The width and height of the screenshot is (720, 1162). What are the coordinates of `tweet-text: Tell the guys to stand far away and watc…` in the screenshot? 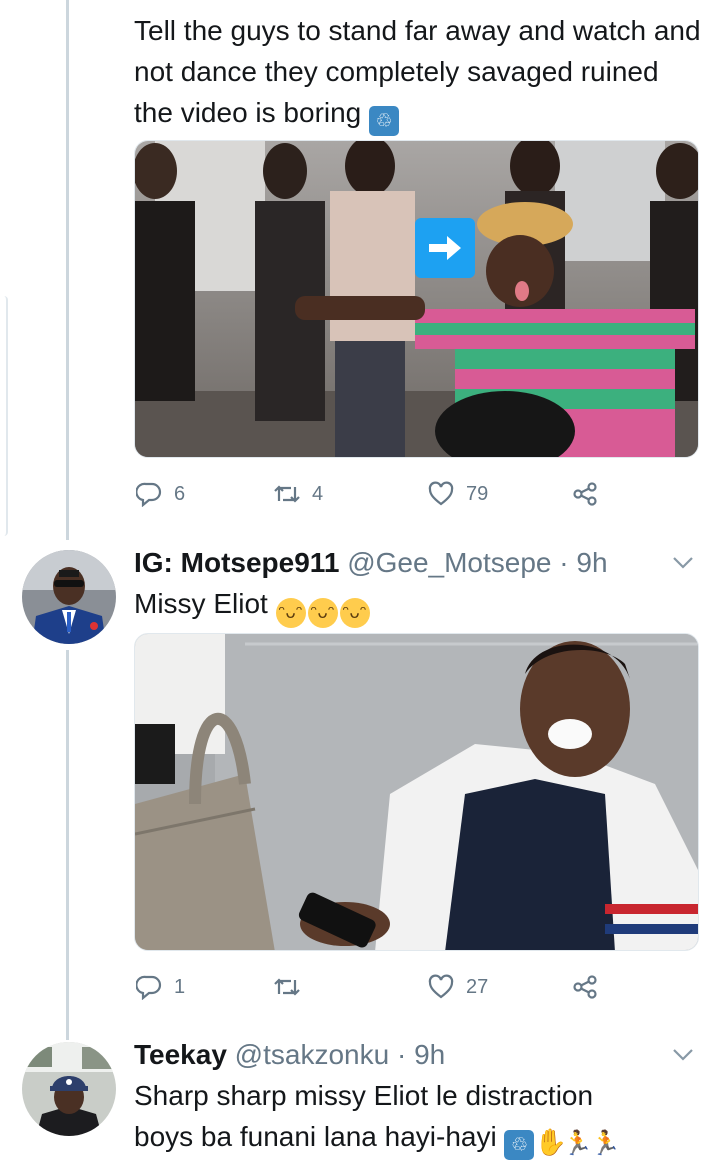 It's located at (419, 73).